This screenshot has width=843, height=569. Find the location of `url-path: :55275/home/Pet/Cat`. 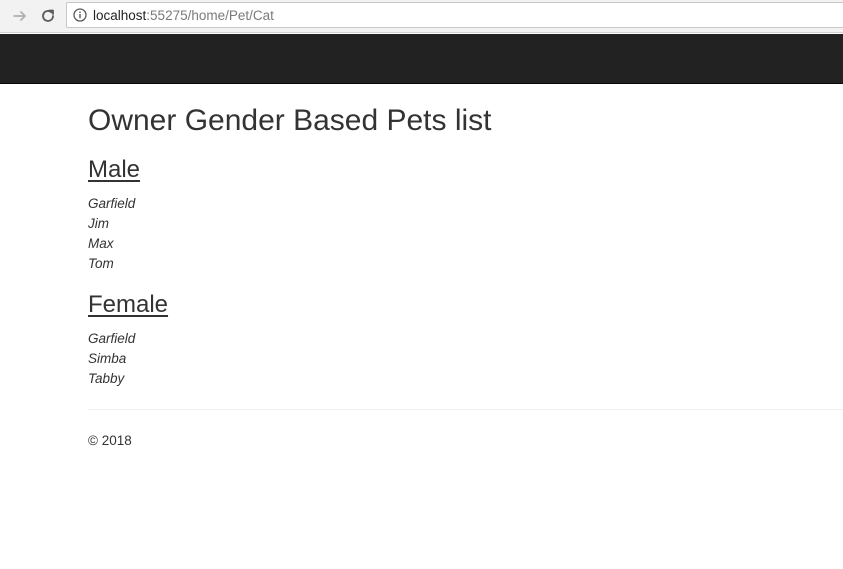

url-path: :55275/home/Pet/Cat is located at coordinates (210, 15).